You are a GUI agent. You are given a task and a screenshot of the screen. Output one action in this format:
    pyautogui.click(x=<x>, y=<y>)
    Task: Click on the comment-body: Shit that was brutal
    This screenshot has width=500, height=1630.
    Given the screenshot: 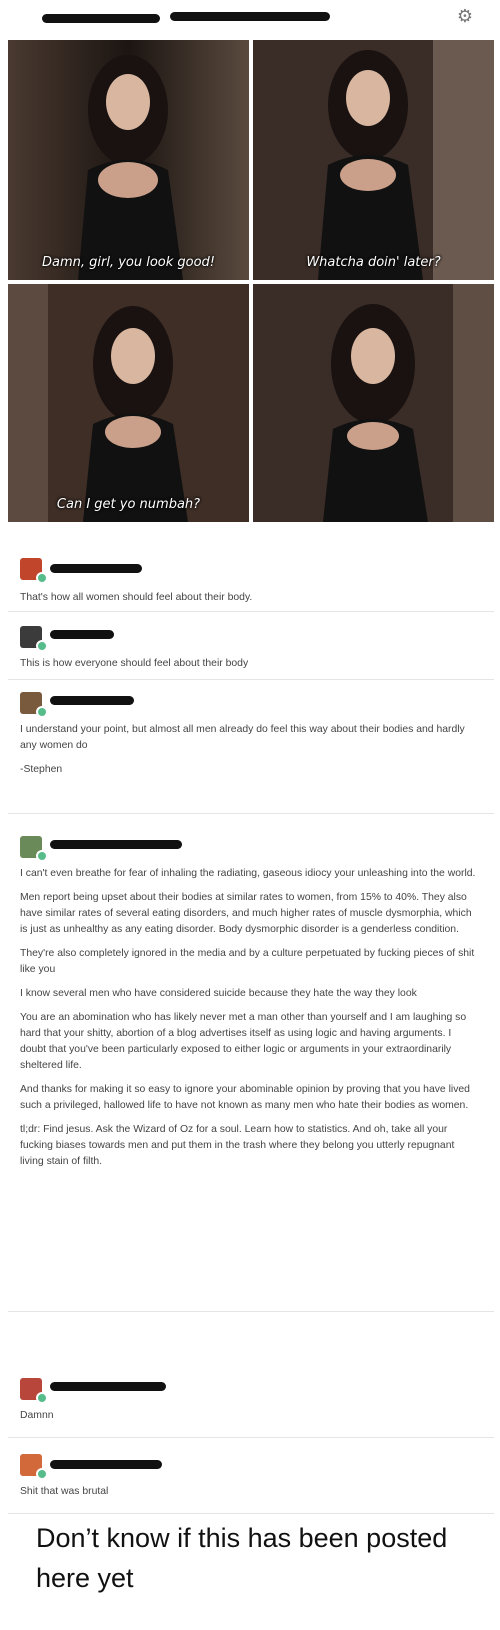 What is the action you would take?
    pyautogui.click(x=249, y=1496)
    